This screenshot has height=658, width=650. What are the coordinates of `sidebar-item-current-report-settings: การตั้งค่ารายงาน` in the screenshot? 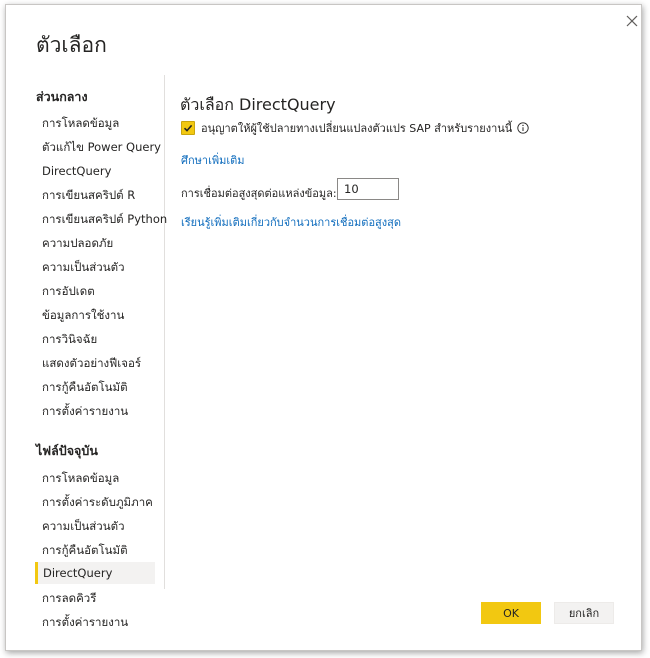 It's located at (96, 622).